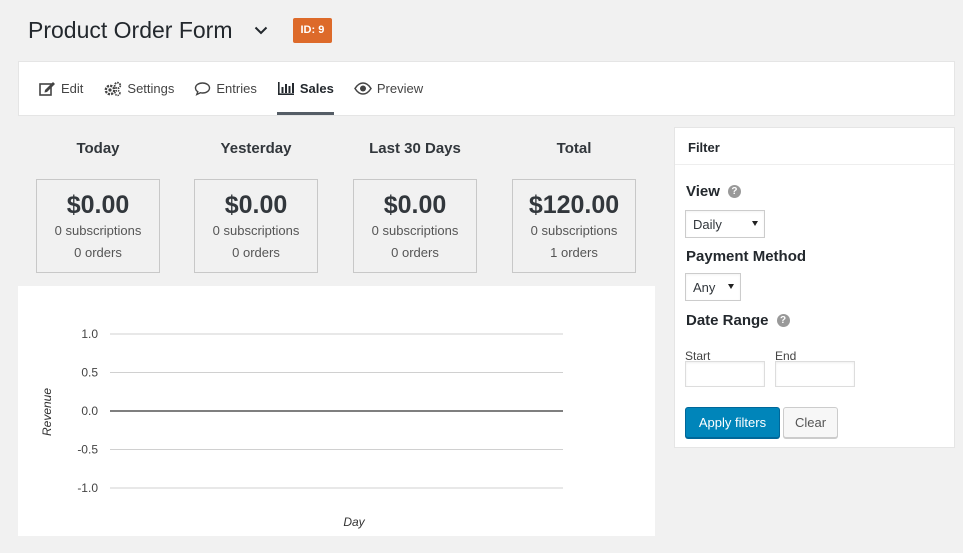  I want to click on stat-today: Today $0.00 0 subscriptions 0 orders, so click(98, 206).